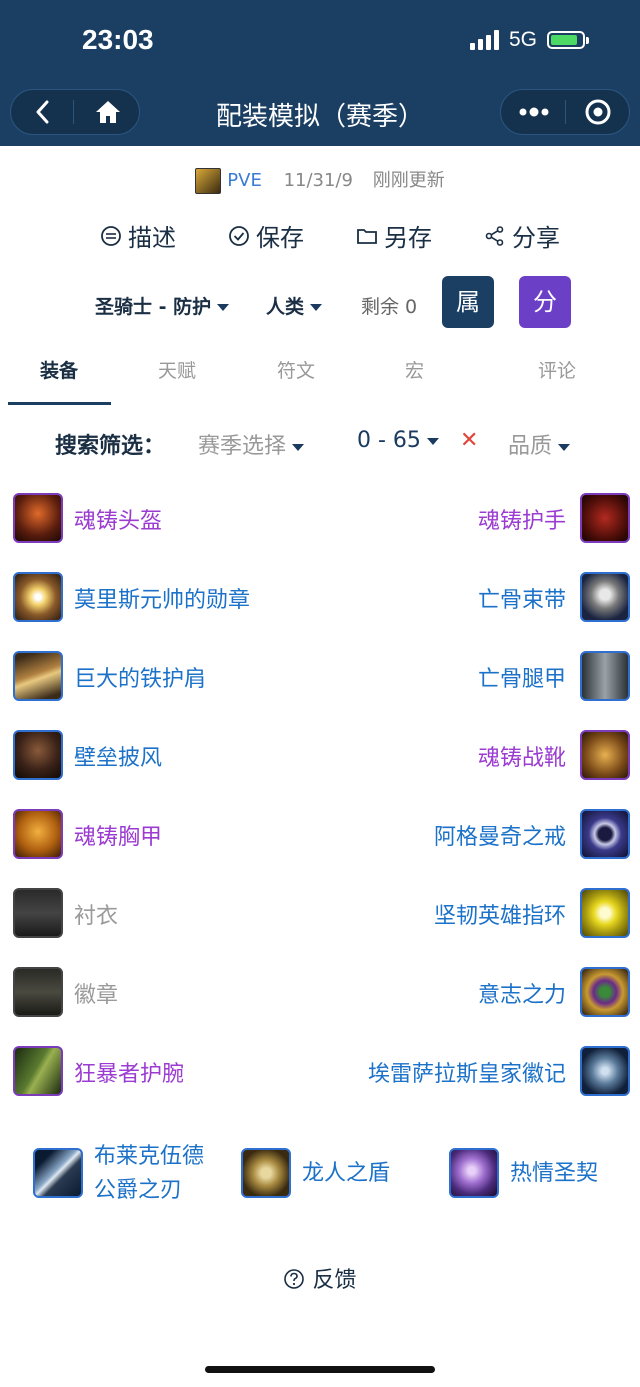 The height and width of the screenshot is (1387, 640). I want to click on slot-finger1-name: 阿格曼奇之戒, so click(500, 835).